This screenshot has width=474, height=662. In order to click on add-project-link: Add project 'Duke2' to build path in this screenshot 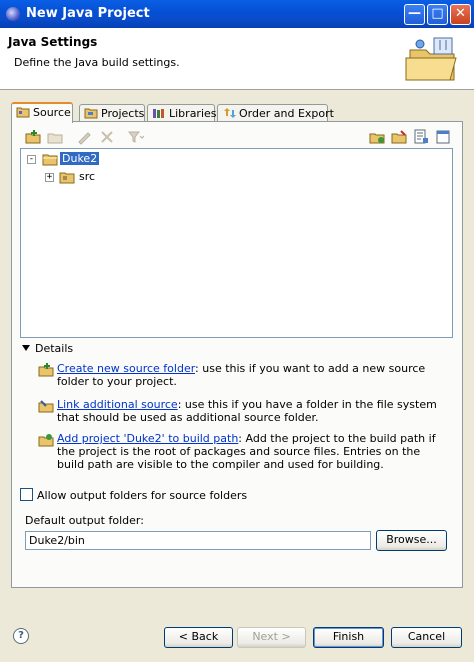, I will do `click(147, 438)`.